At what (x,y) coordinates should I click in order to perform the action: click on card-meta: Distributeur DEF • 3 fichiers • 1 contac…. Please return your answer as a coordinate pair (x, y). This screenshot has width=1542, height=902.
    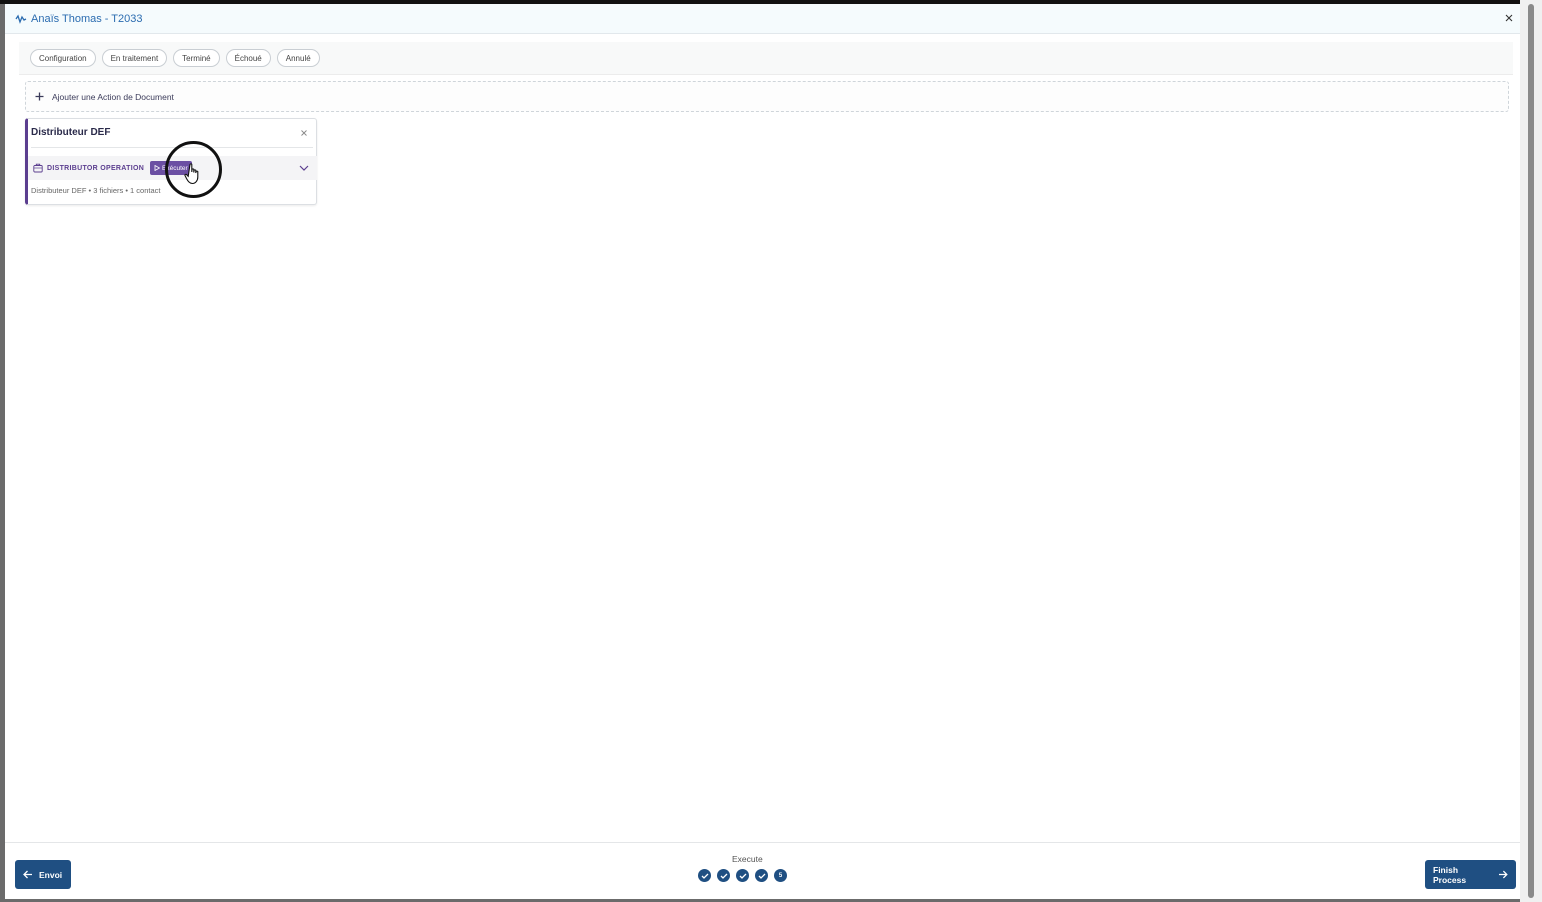
    Looking at the image, I should click on (96, 190).